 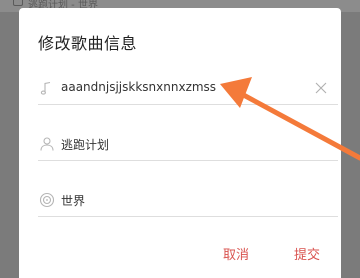 What do you see at coordinates (307, 253) in the screenshot?
I see `submit-button: 提交` at bounding box center [307, 253].